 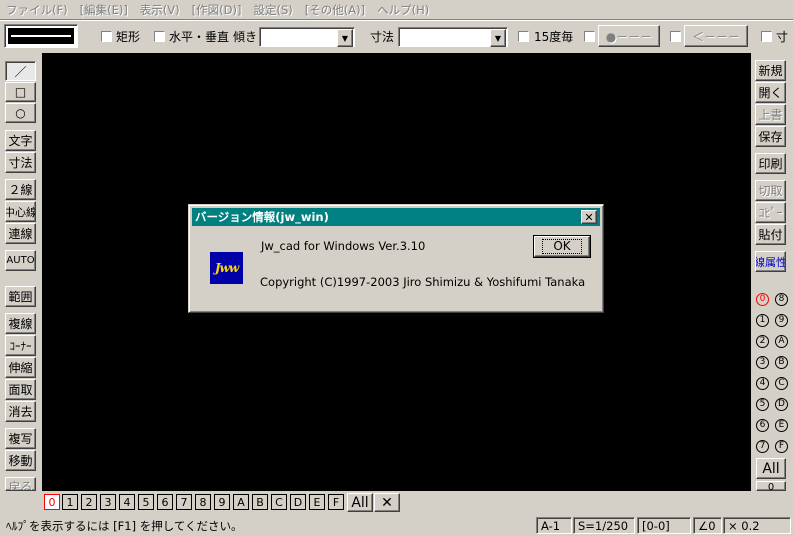 What do you see at coordinates (272, 10) in the screenshot?
I see `menu-settings: 設定(S)` at bounding box center [272, 10].